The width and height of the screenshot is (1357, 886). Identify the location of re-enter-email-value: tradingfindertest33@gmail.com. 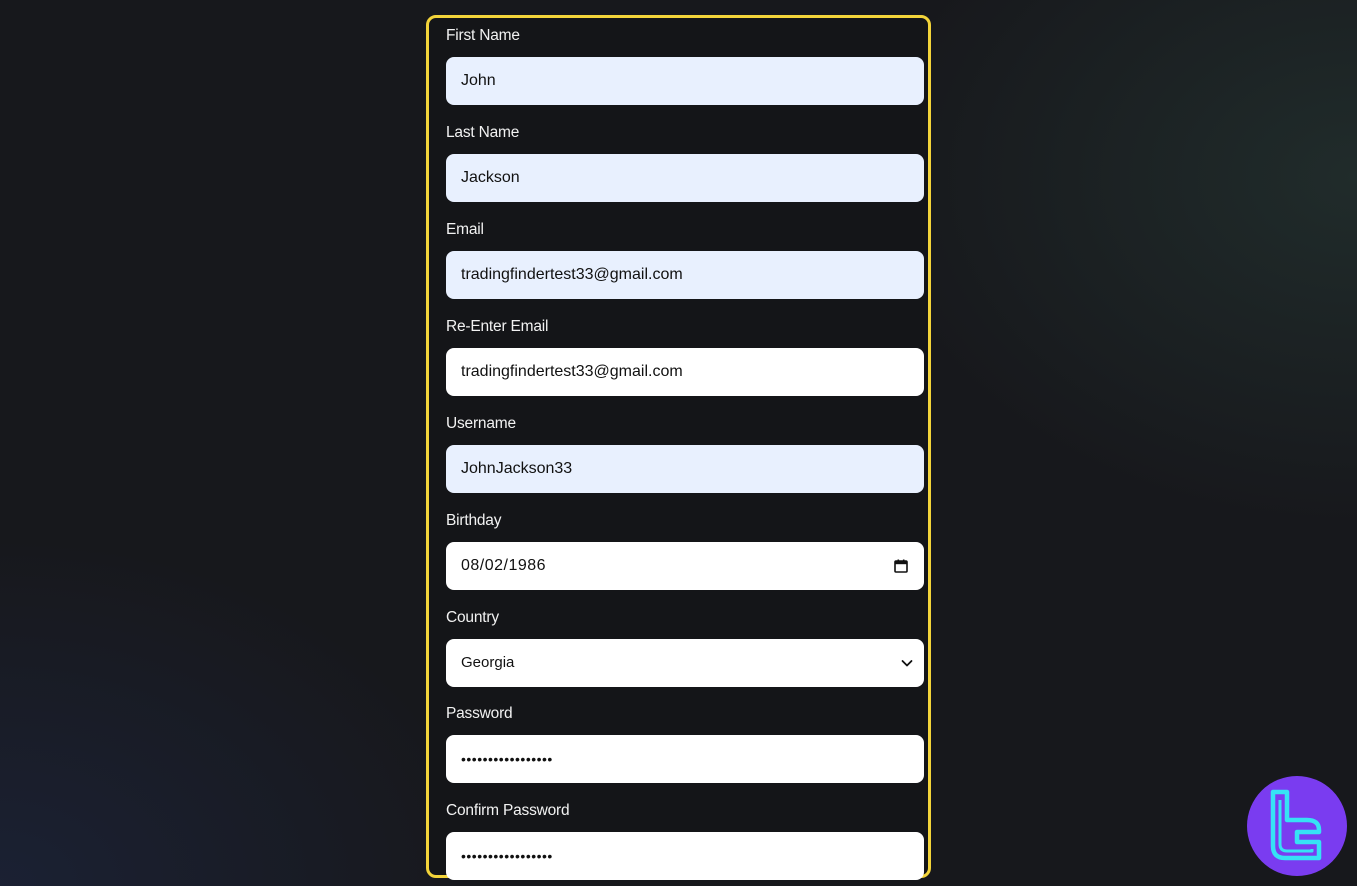
(572, 371).